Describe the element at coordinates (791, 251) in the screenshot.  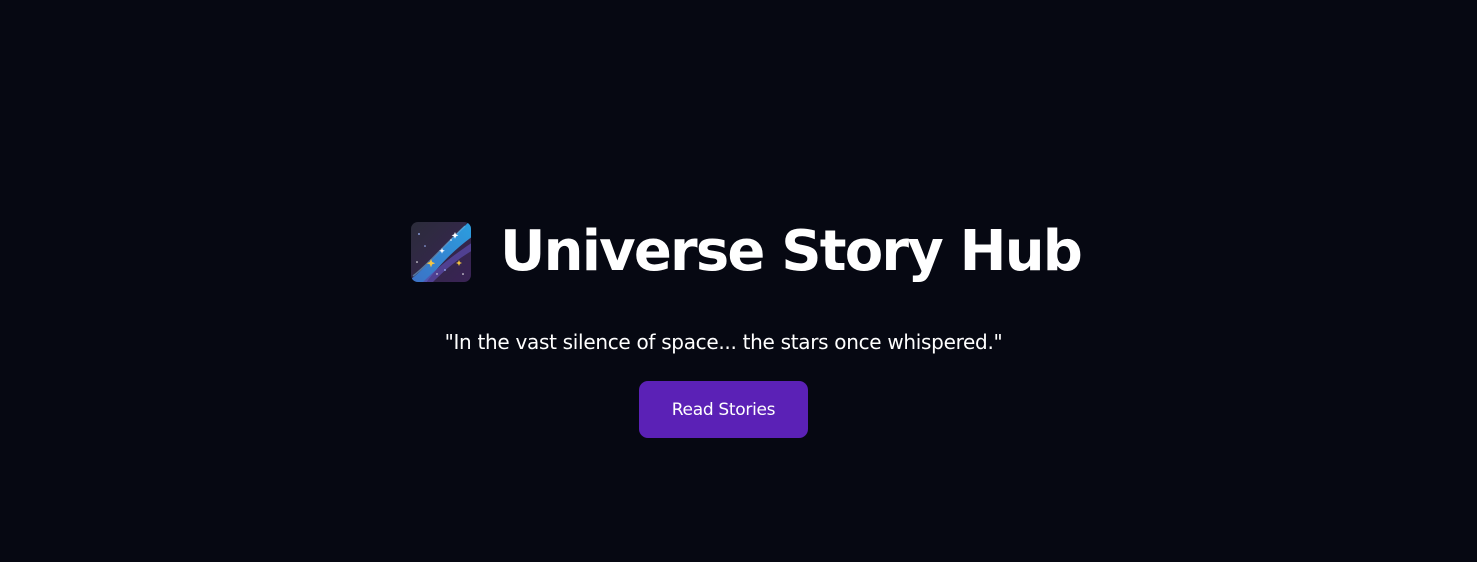
I see `page-title: Universe Story Hub` at that location.